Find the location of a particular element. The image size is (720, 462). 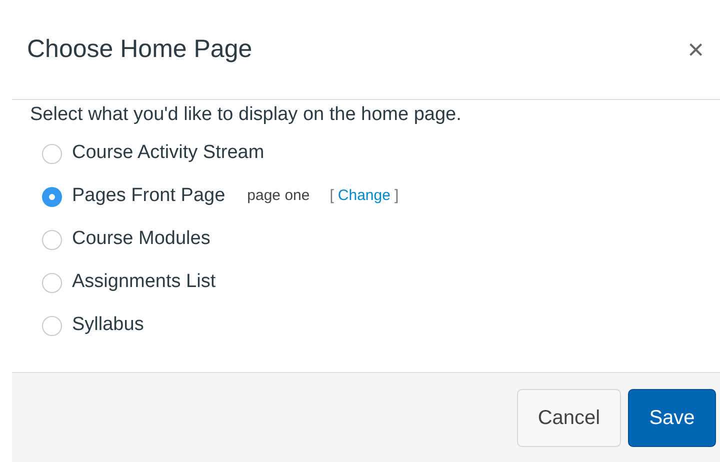

option-label: Syllabus is located at coordinates (108, 325).